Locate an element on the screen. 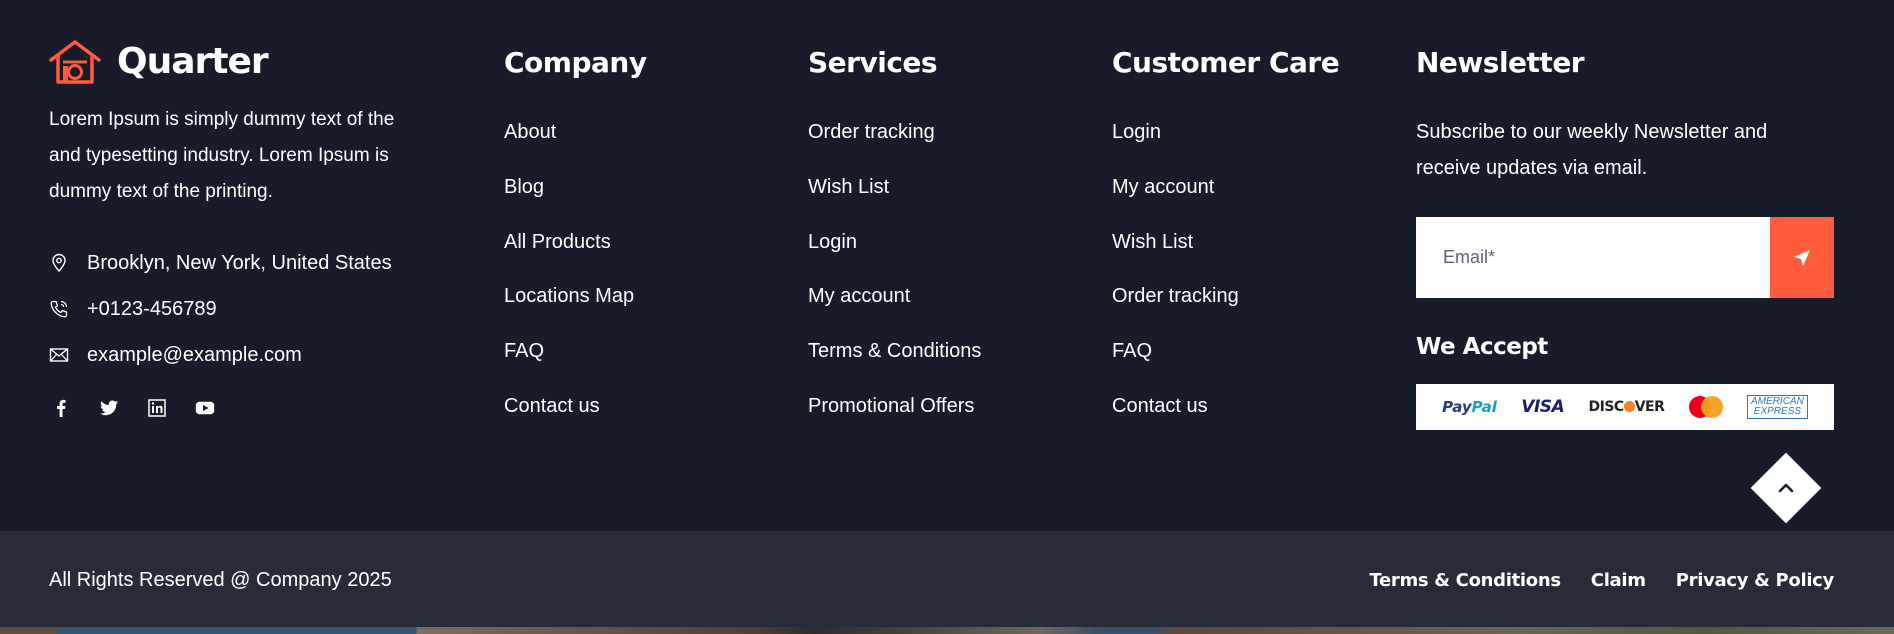 This screenshot has height=634, width=1894. facebook-icon is located at coordinates (61, 408).